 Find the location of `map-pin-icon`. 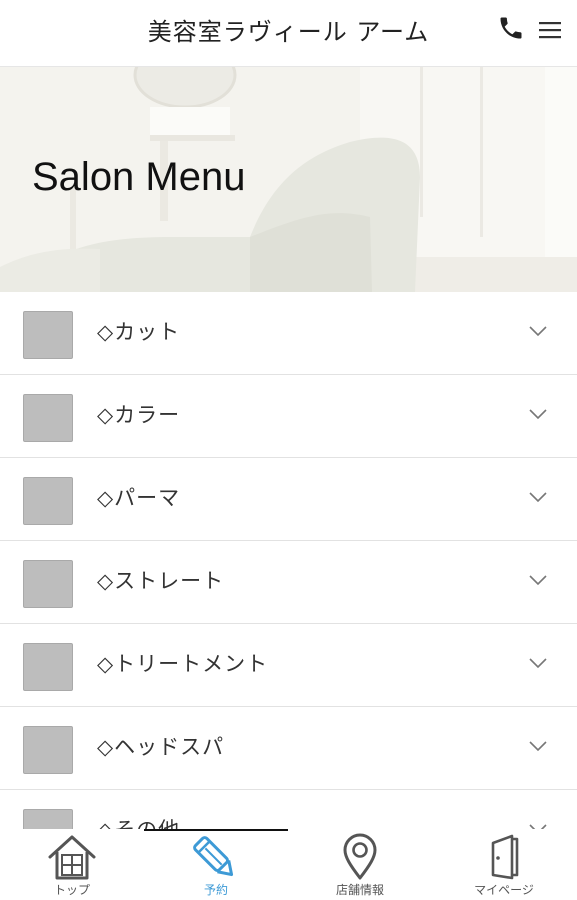

map-pin-icon is located at coordinates (360, 856).